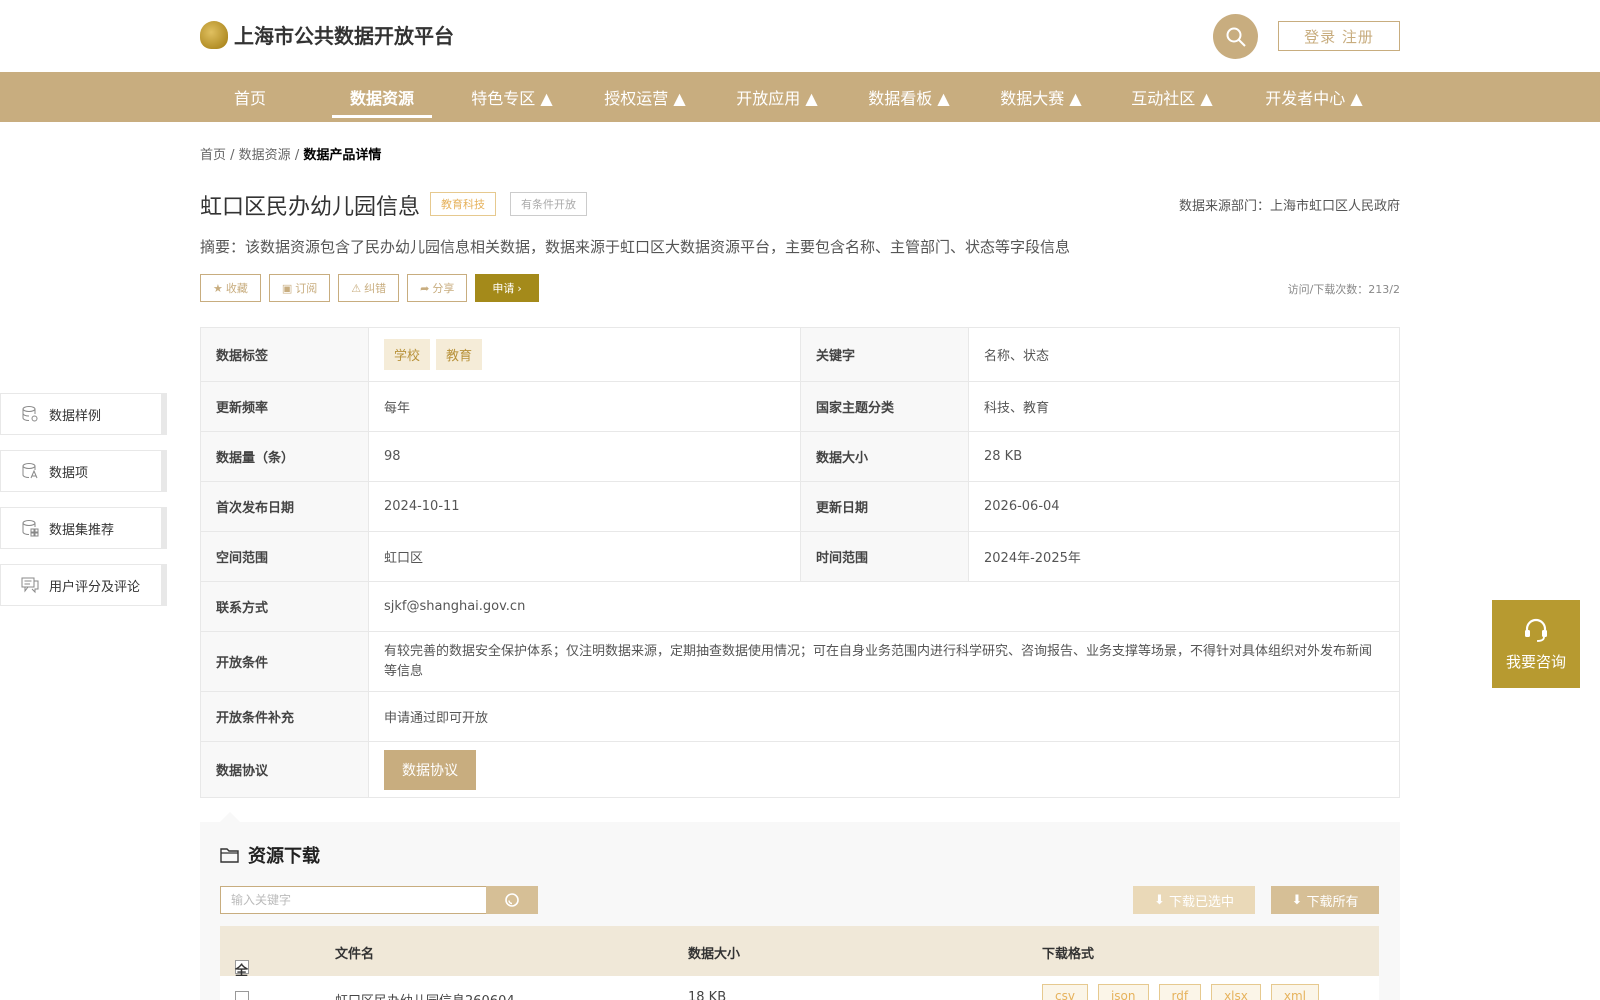 The image size is (1600, 1000). What do you see at coordinates (1184, 556) in the screenshot?
I see `time-value: 2024年-2025年` at bounding box center [1184, 556].